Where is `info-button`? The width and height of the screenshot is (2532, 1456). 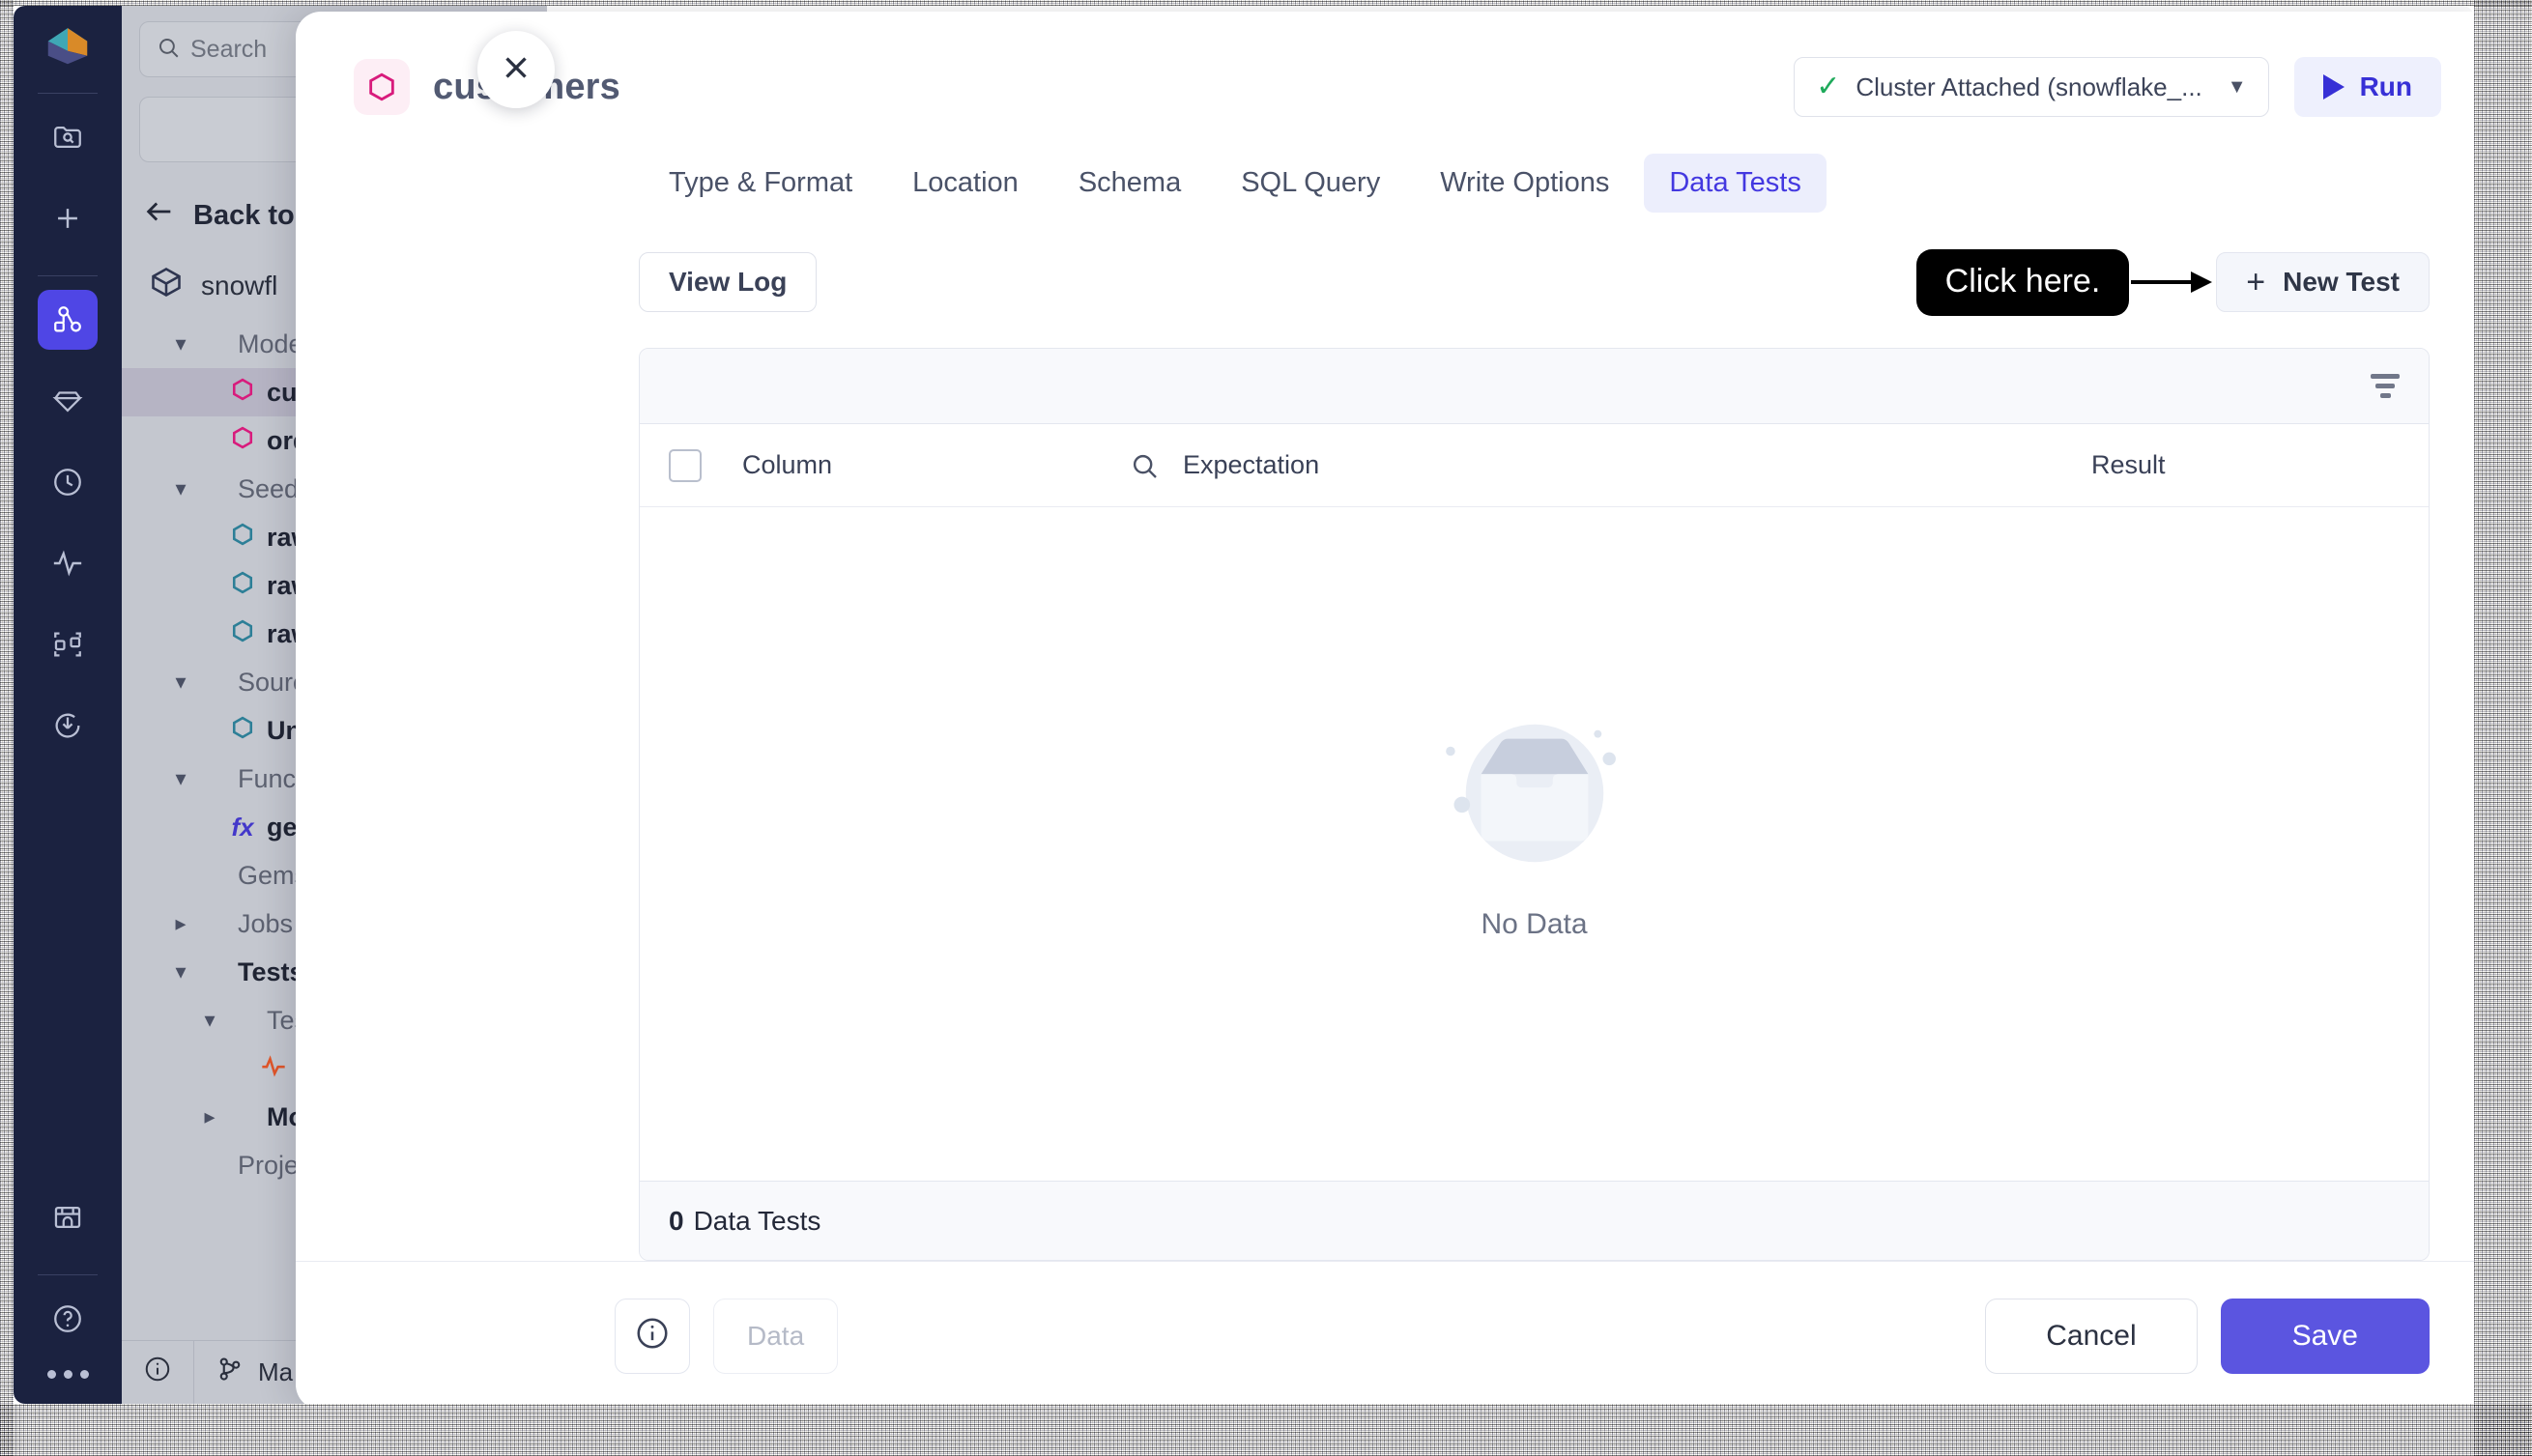 info-button is located at coordinates (652, 1336).